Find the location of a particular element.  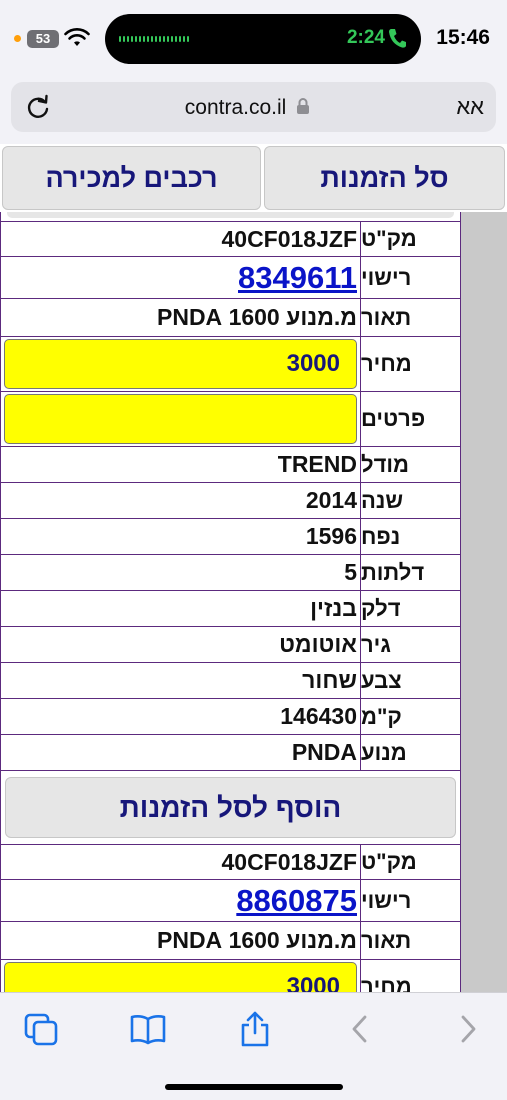

table-row-license: רישוי 8860875 is located at coordinates (230, 901).